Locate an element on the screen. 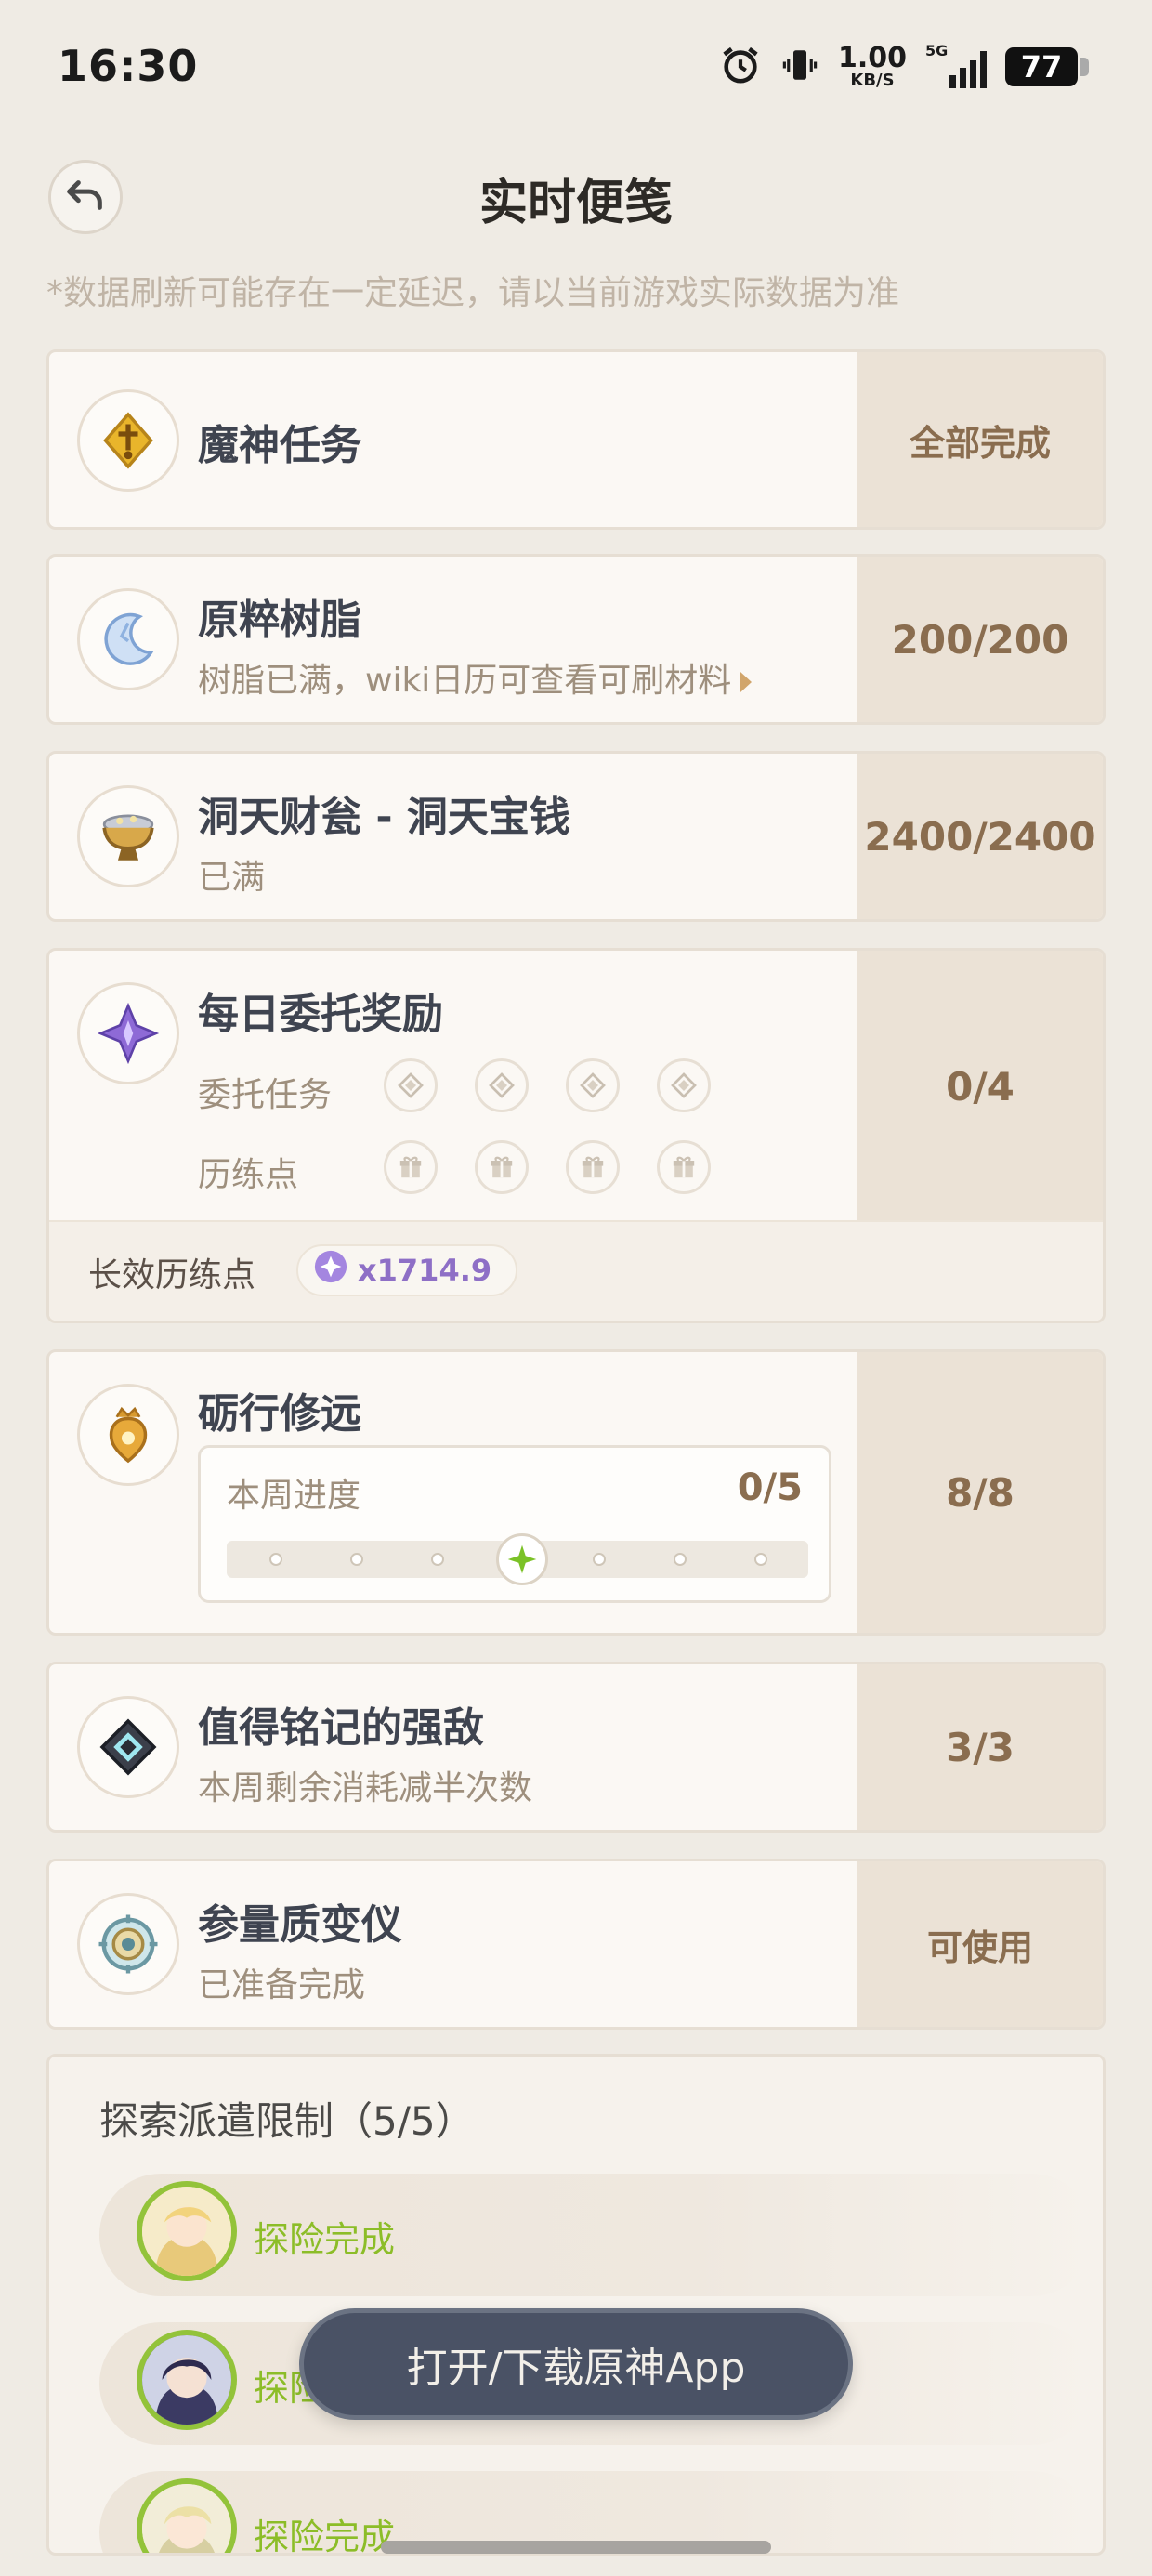  realm-currency-subtitle: 已满 is located at coordinates (232, 878).